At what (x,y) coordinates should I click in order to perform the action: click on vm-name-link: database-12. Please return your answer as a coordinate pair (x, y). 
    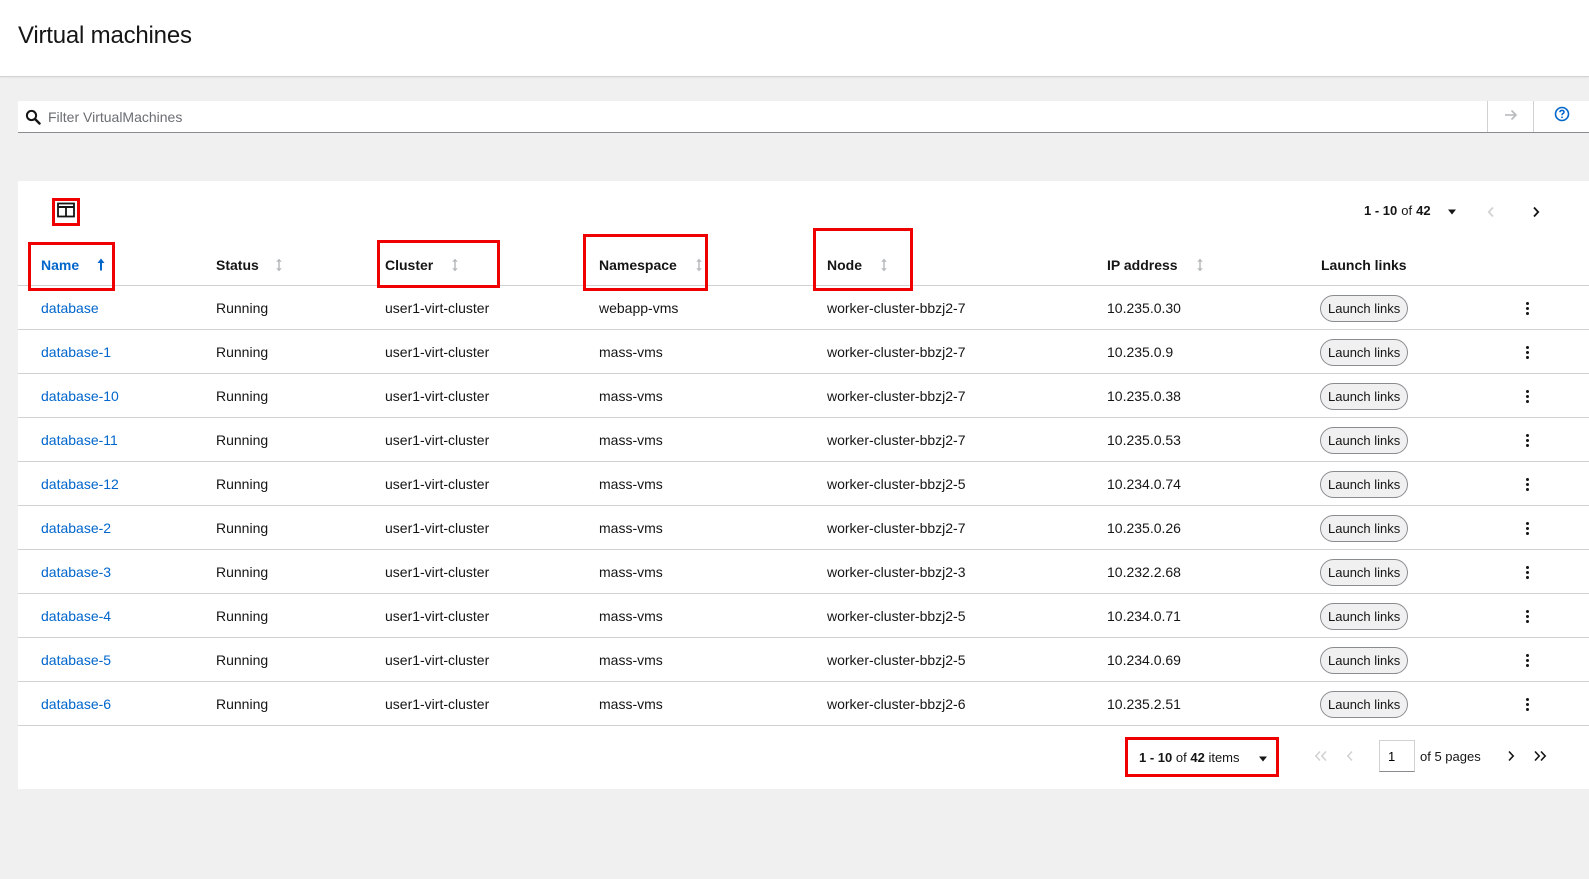
    Looking at the image, I should click on (80, 484).